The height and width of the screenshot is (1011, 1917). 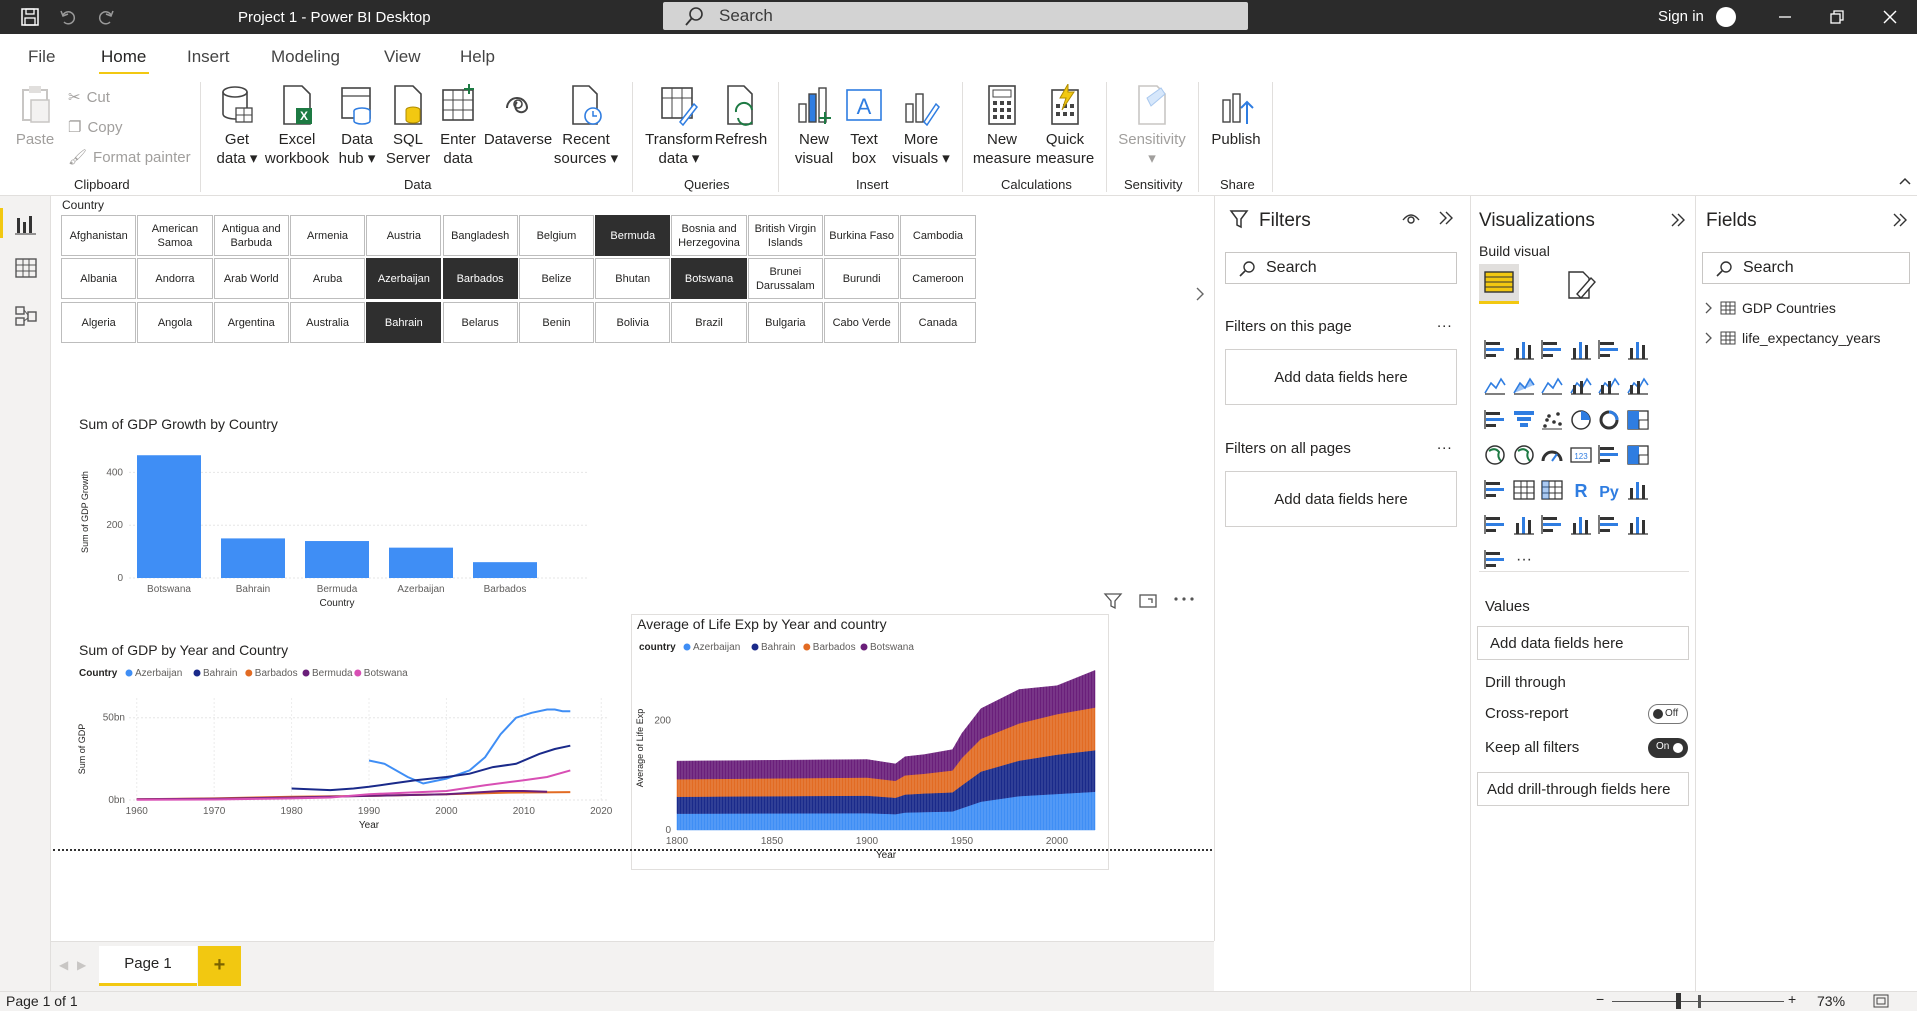 I want to click on funnel-icon, so click(x=1524, y=420).